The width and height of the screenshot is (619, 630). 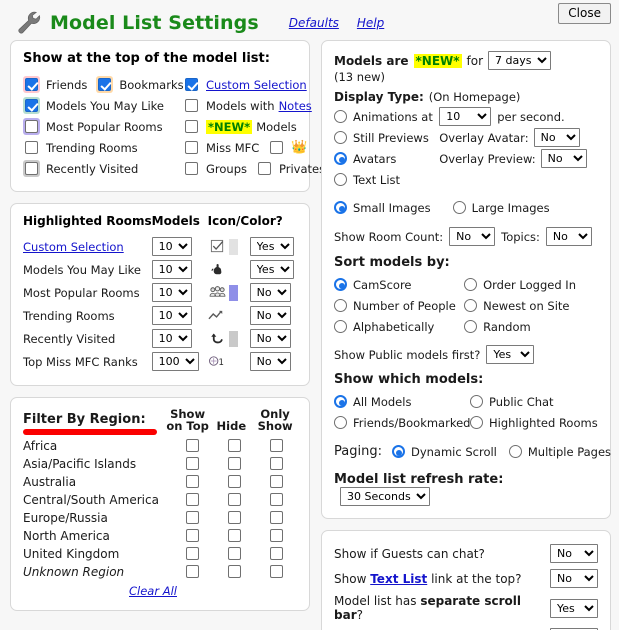 What do you see at coordinates (73, 247) in the screenshot?
I see `hr-name-custom-selection: Custom Selection` at bounding box center [73, 247].